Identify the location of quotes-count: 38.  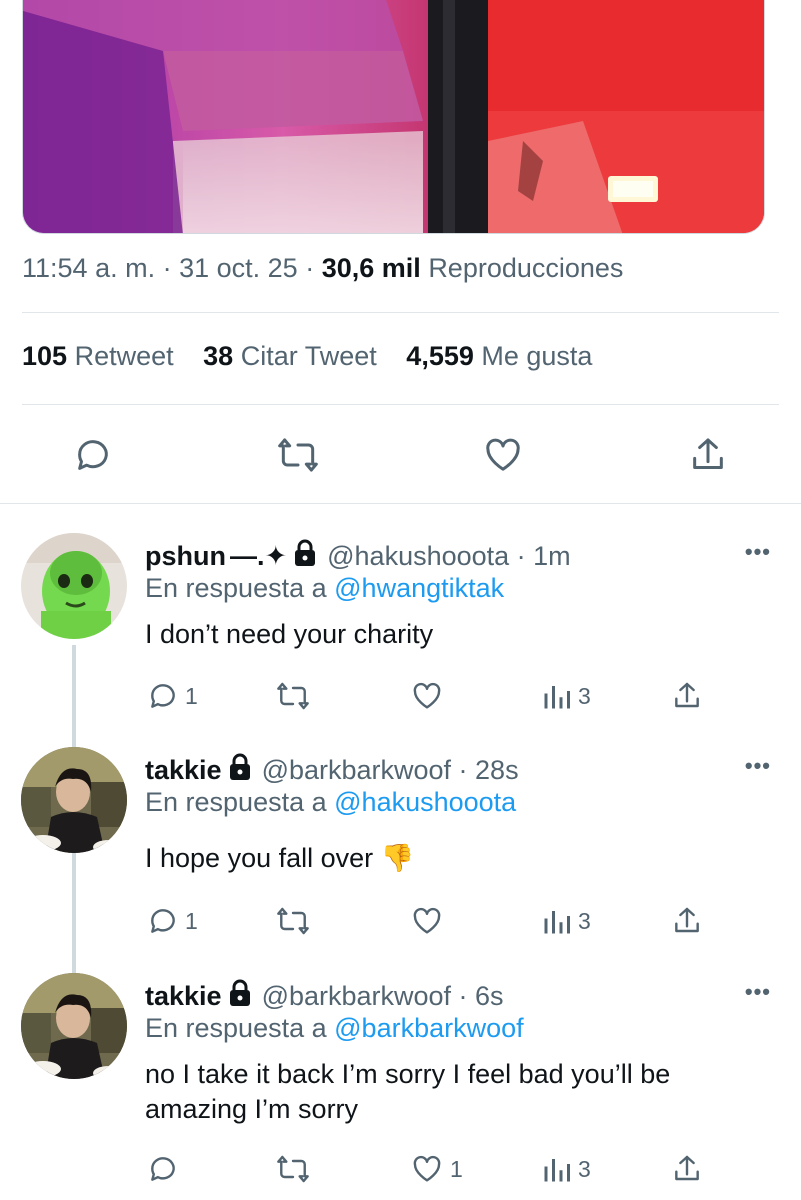
(218, 356).